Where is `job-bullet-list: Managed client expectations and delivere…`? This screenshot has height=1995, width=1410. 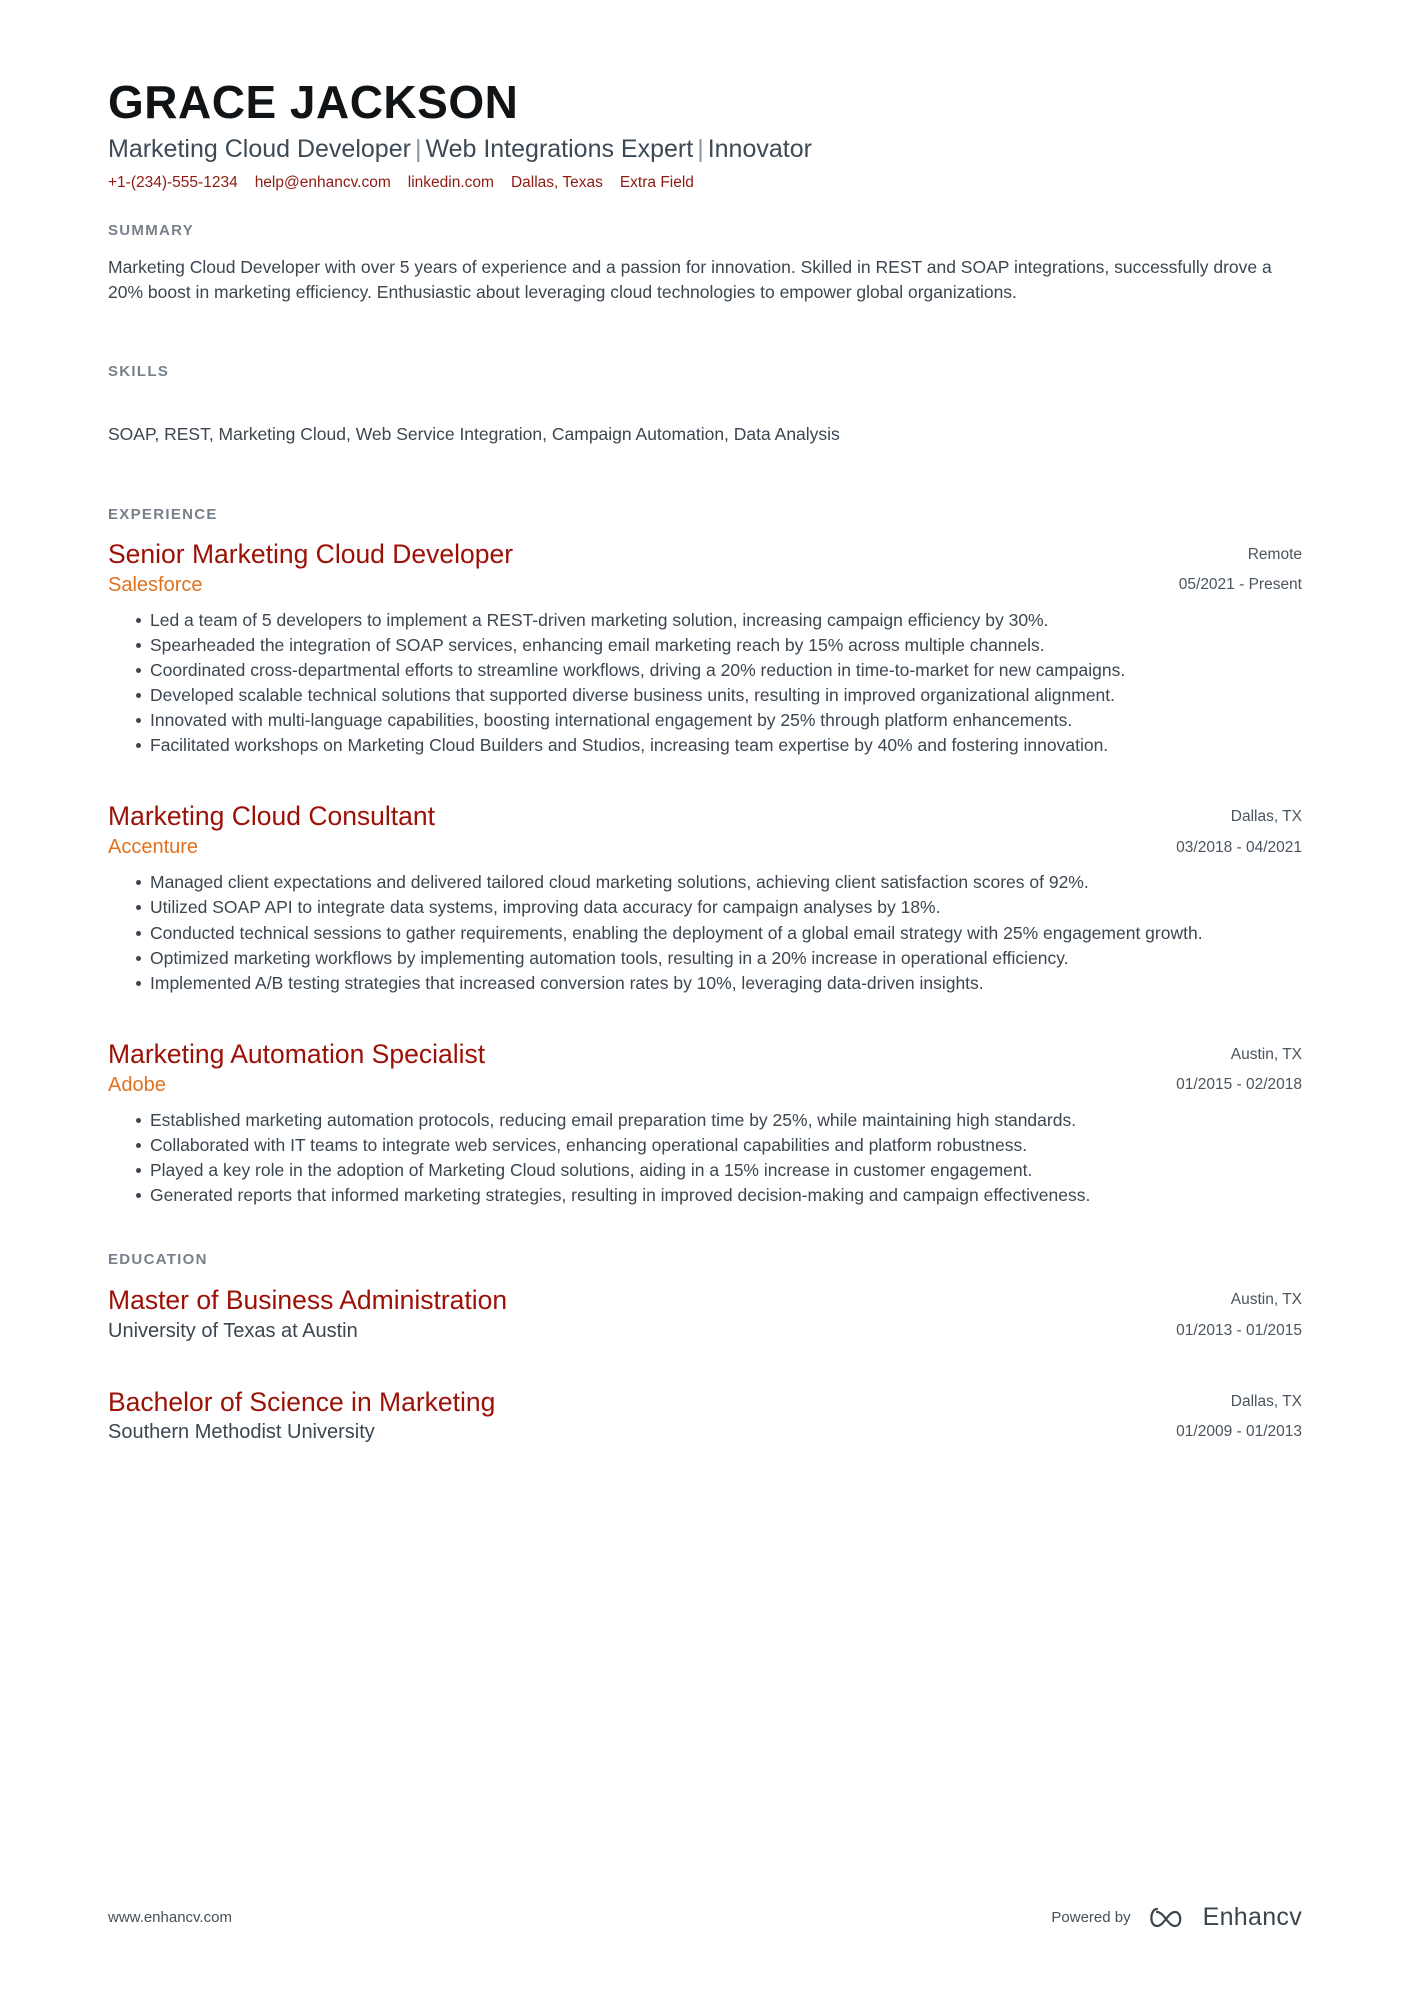
job-bullet-list: Managed client expectations and delivere… is located at coordinates (705, 932).